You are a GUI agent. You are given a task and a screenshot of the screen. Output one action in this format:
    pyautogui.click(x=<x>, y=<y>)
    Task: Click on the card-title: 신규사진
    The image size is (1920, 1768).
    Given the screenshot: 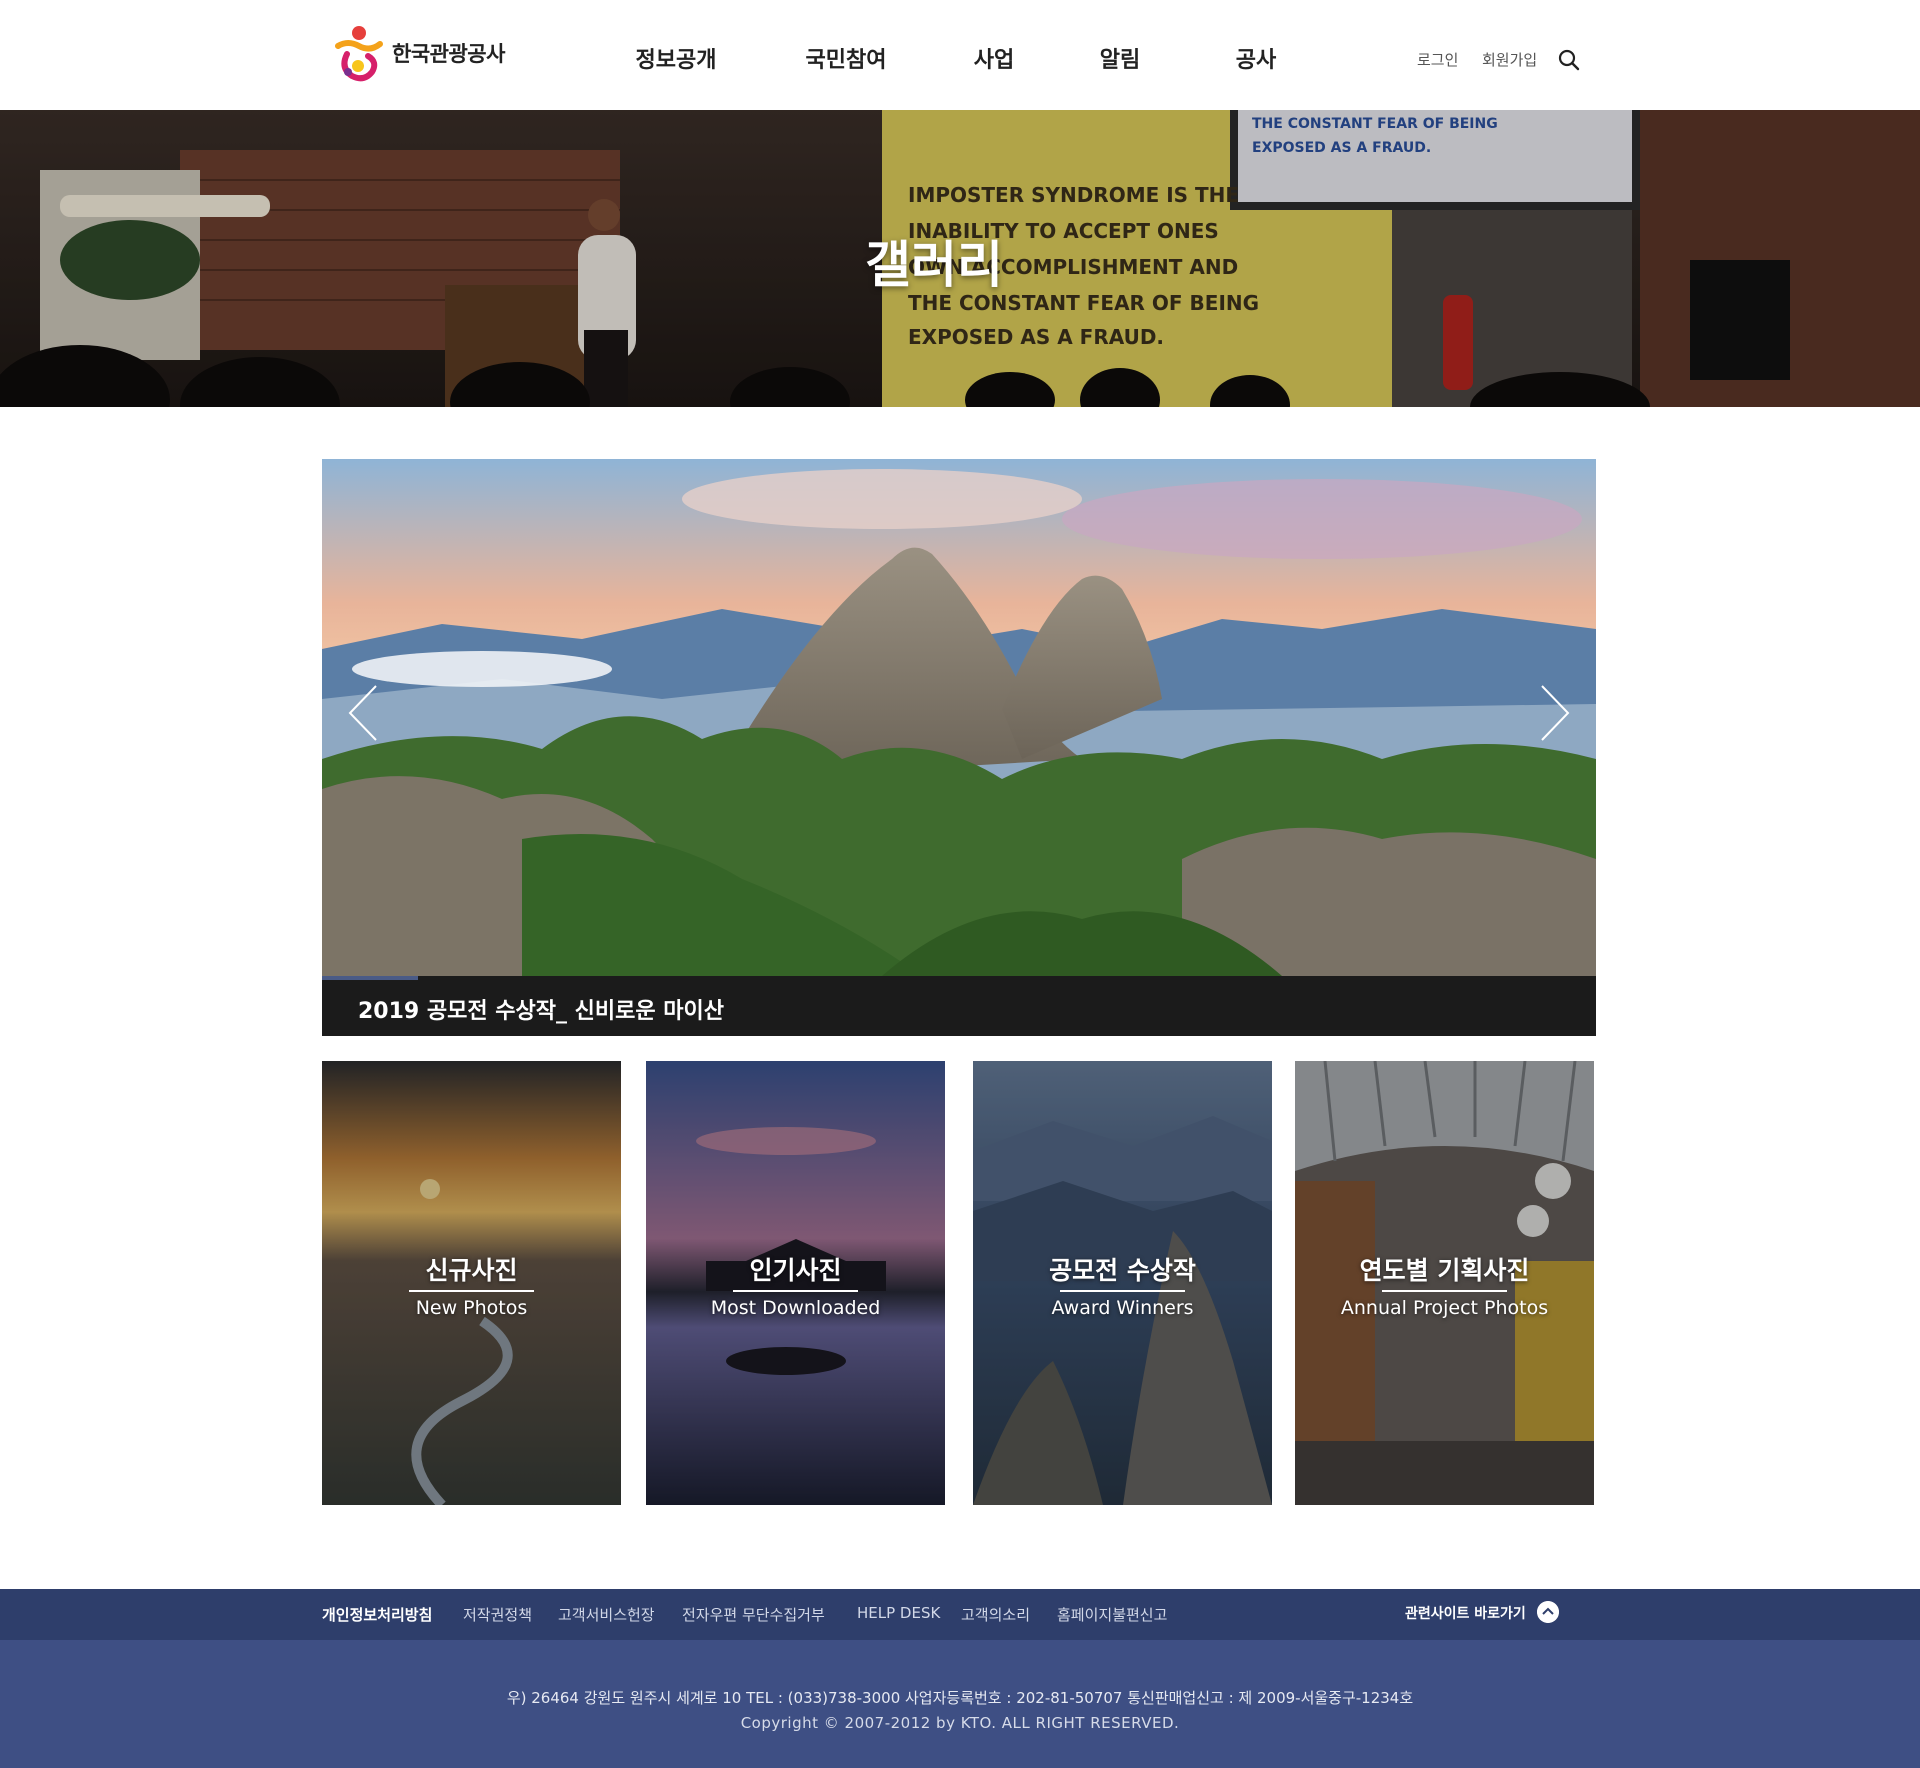 What is the action you would take?
    pyautogui.click(x=471, y=1270)
    